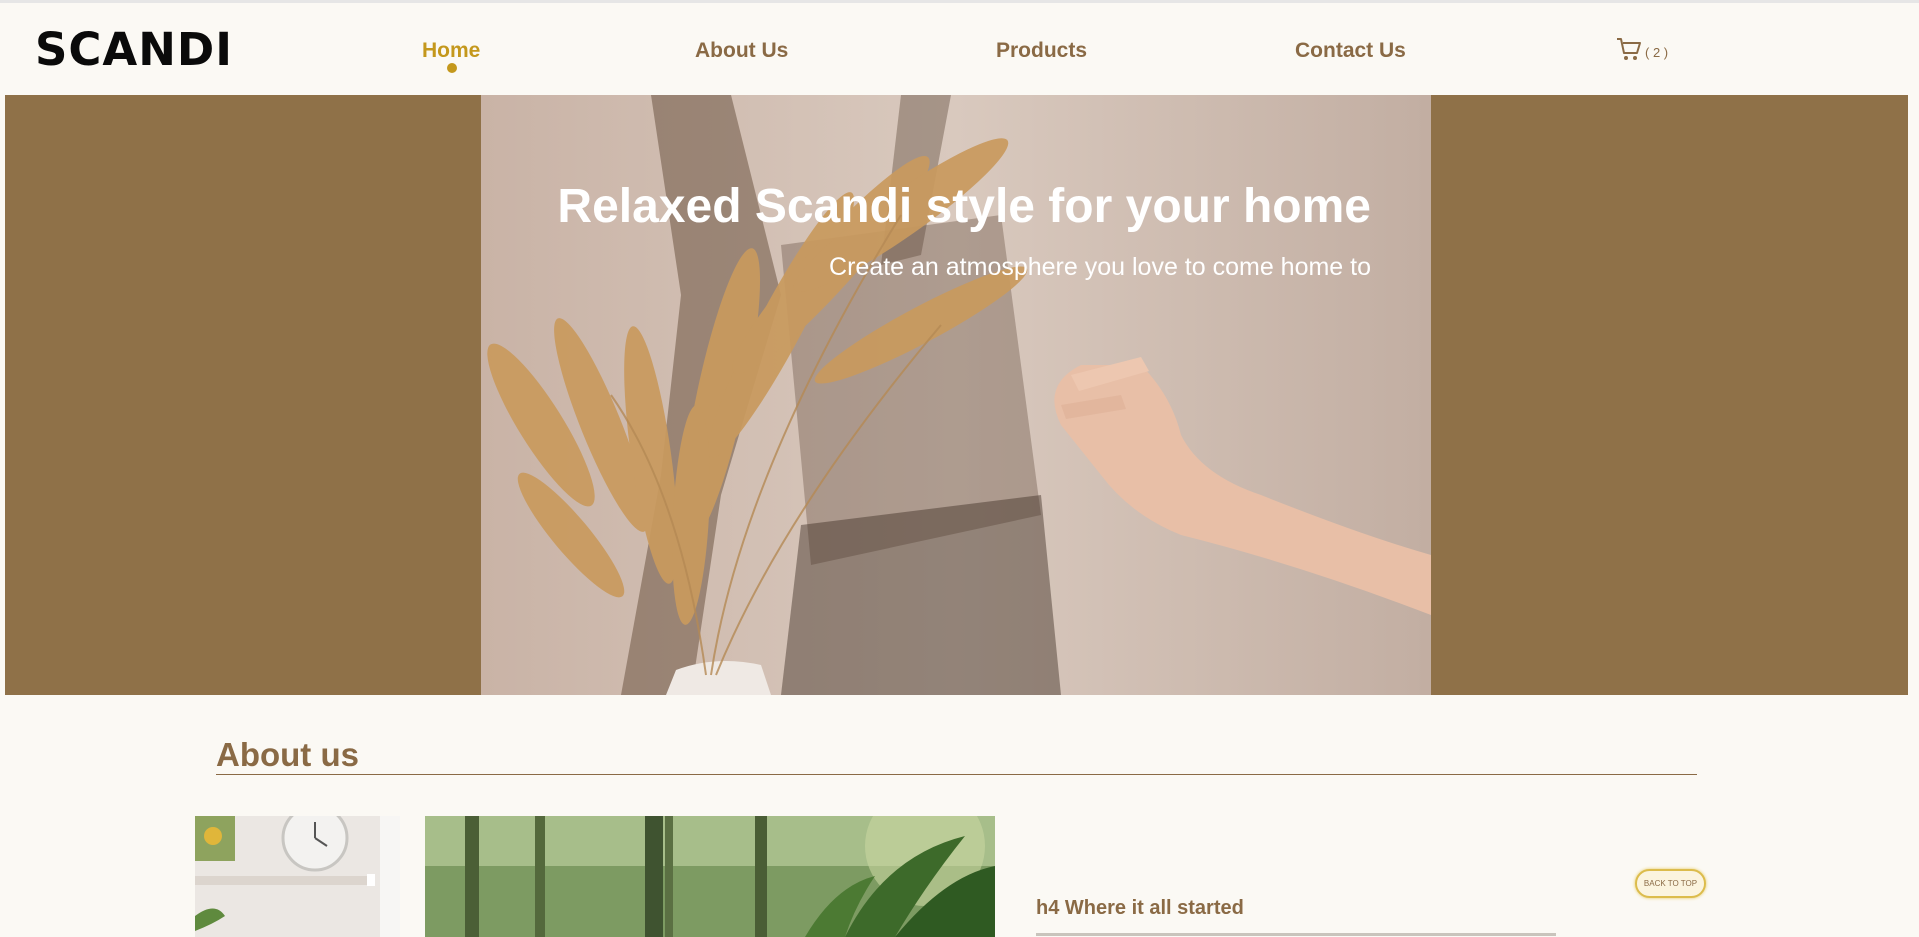 The height and width of the screenshot is (937, 1919). What do you see at coordinates (297, 876) in the screenshot?
I see `about-photo-shelf` at bounding box center [297, 876].